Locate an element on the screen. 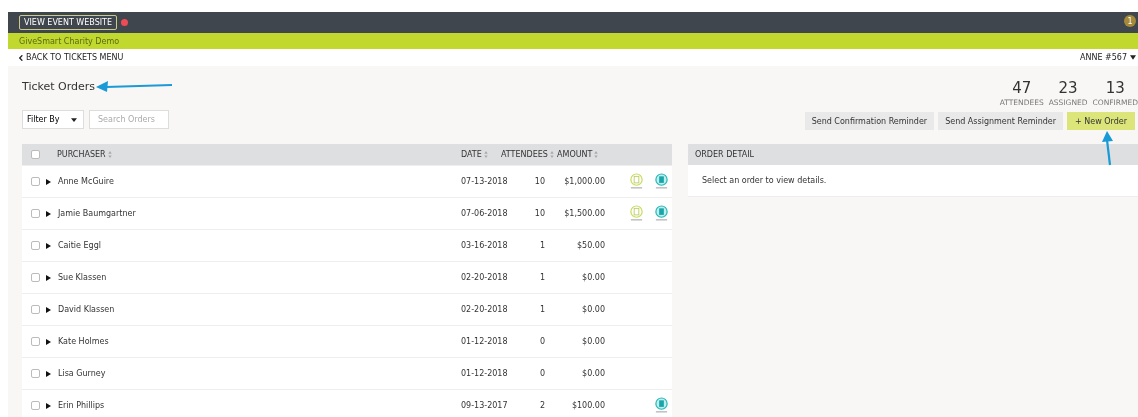 Image resolution: width=1138 pixels, height=417 pixels. filter-dropdown: Filter By is located at coordinates (53, 119).